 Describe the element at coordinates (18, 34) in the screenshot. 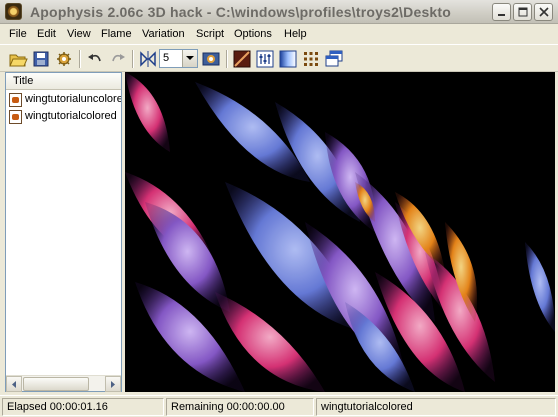

I see `menu-file: File` at that location.